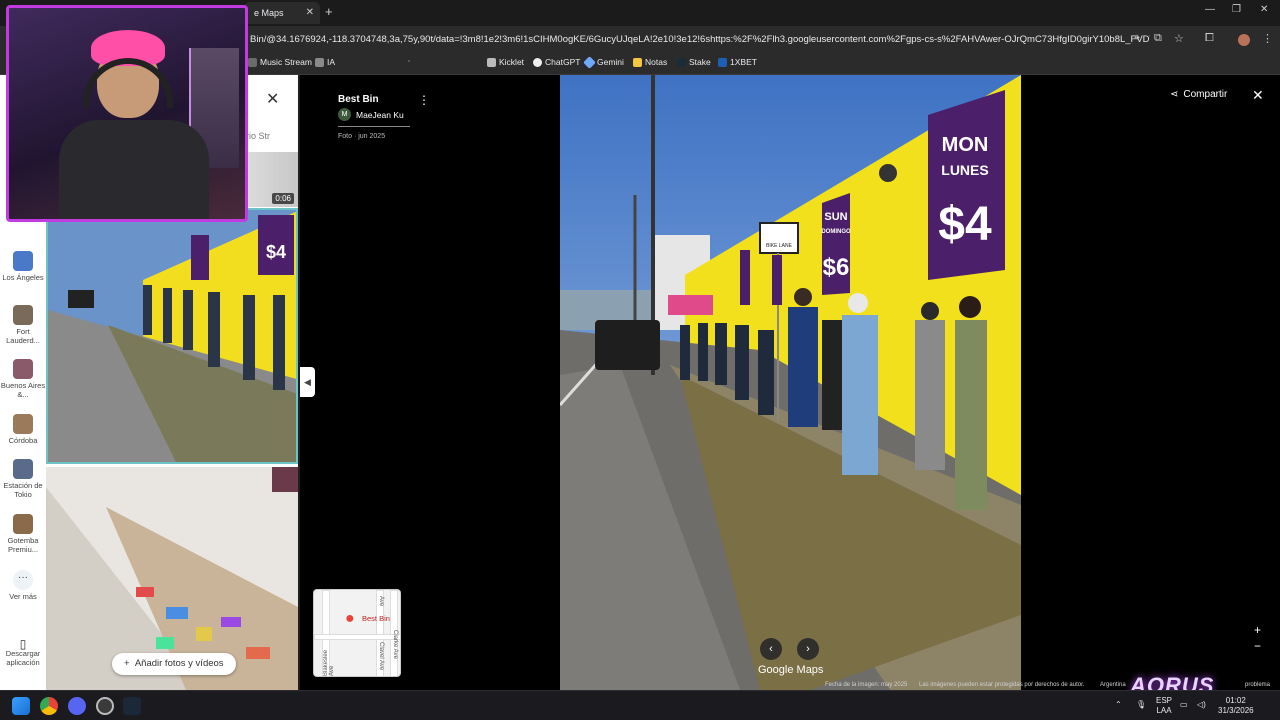 The image size is (1280, 720). I want to click on profile-avatar, so click(1244, 40).